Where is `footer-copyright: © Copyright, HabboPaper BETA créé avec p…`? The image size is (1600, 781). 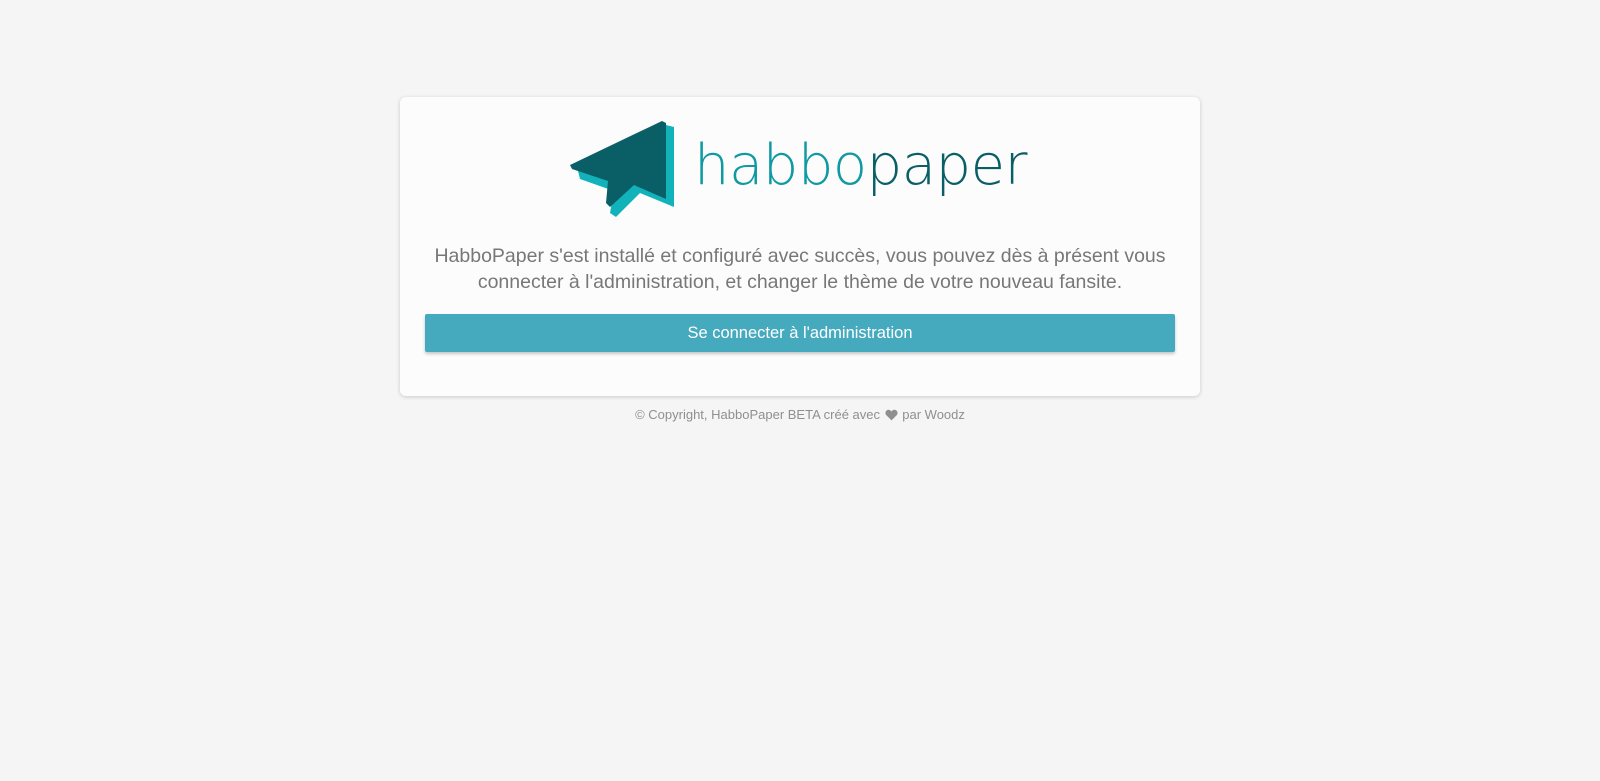
footer-copyright: © Copyright, HabboPaper BETA créé avec p… is located at coordinates (800, 414).